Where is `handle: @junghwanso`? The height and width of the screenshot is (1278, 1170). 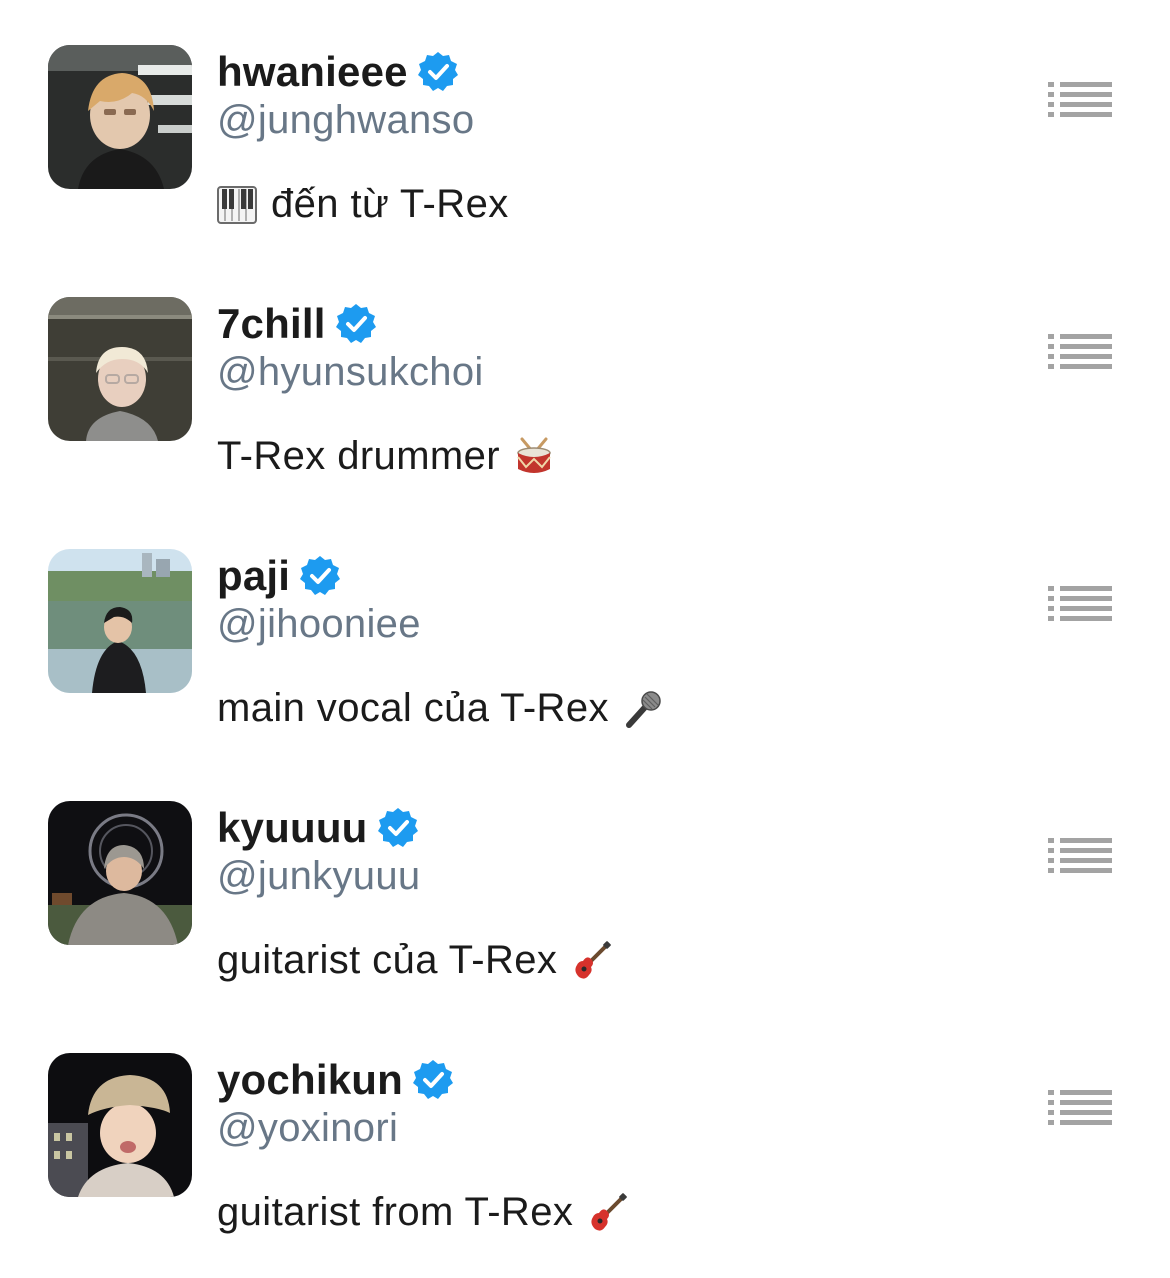 handle: @junghwanso is located at coordinates (345, 120).